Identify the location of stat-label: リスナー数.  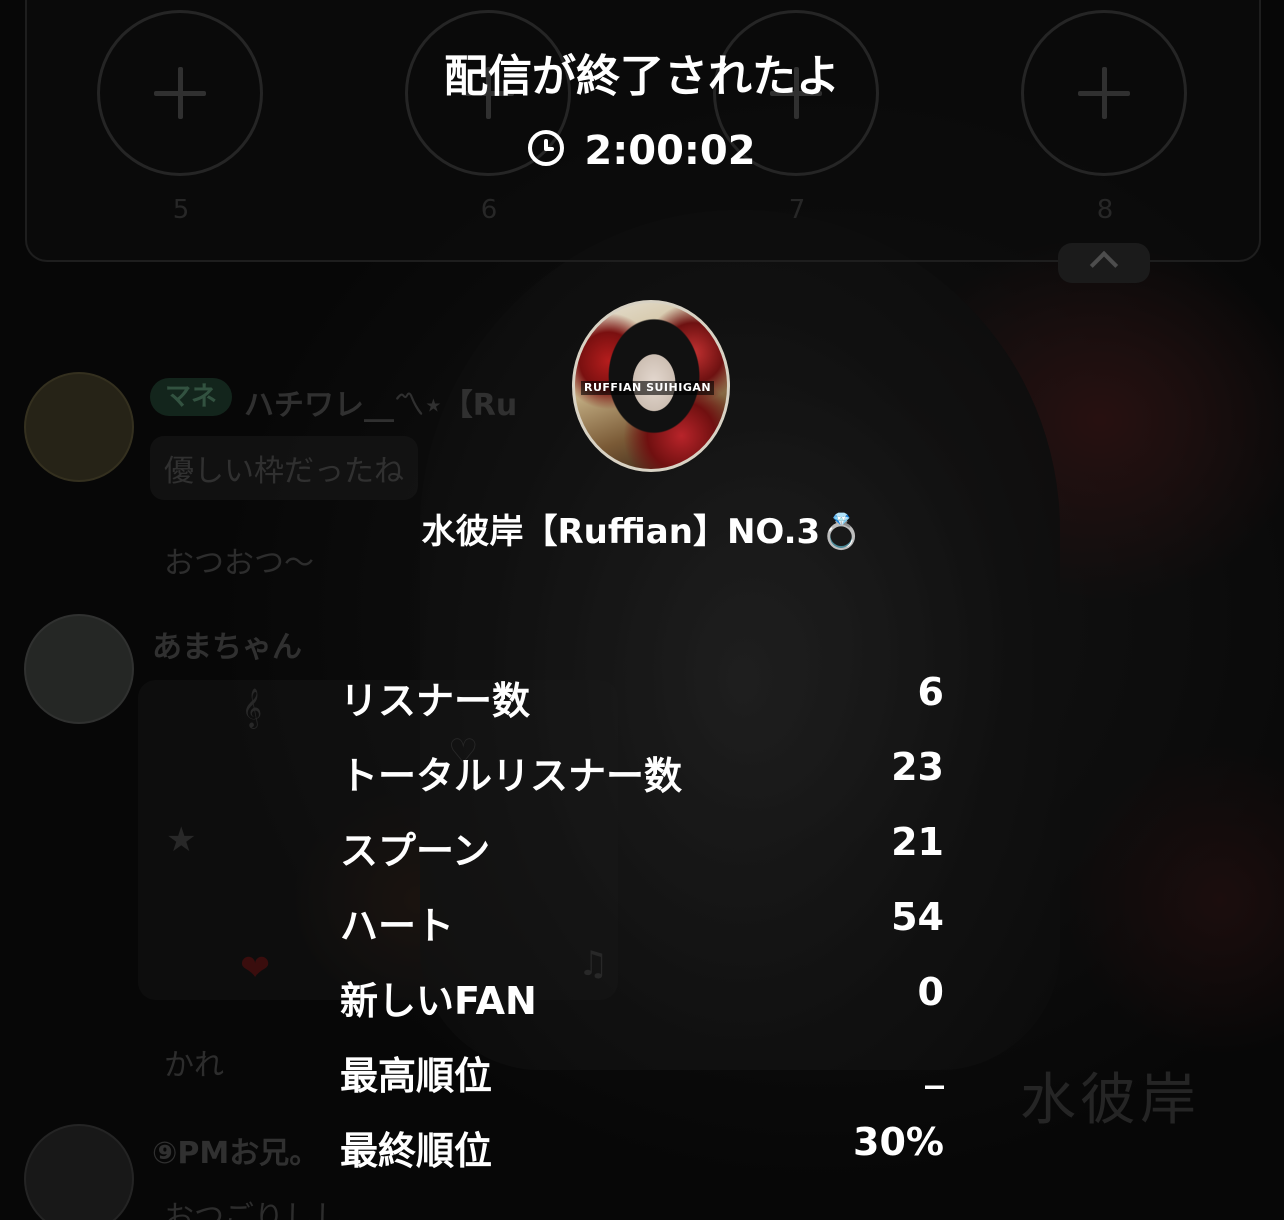
(435, 701).